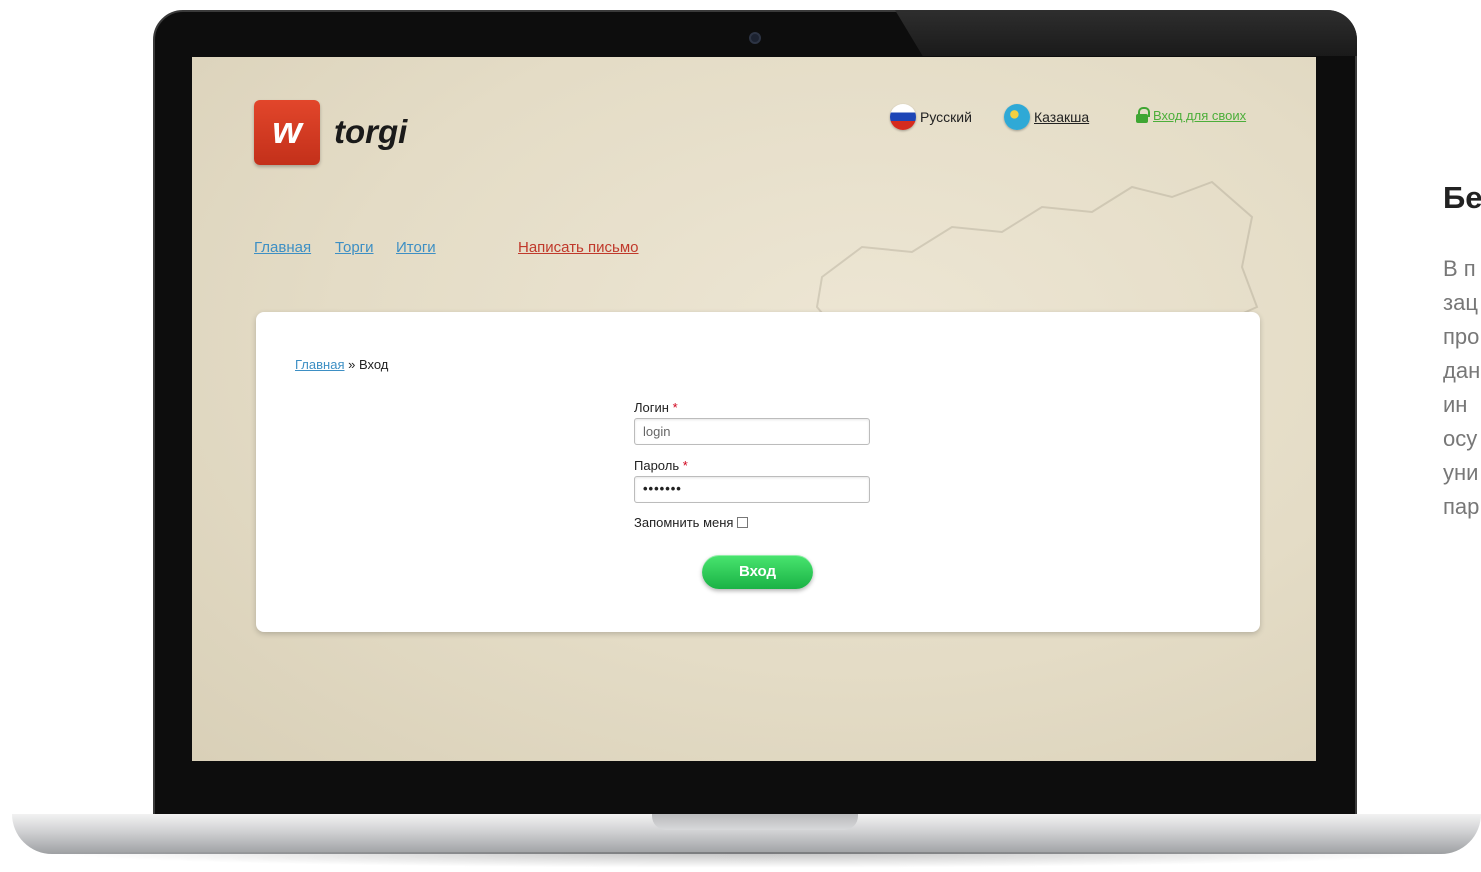  What do you see at coordinates (757, 572) in the screenshot?
I see `login-submit-button: Вход` at bounding box center [757, 572].